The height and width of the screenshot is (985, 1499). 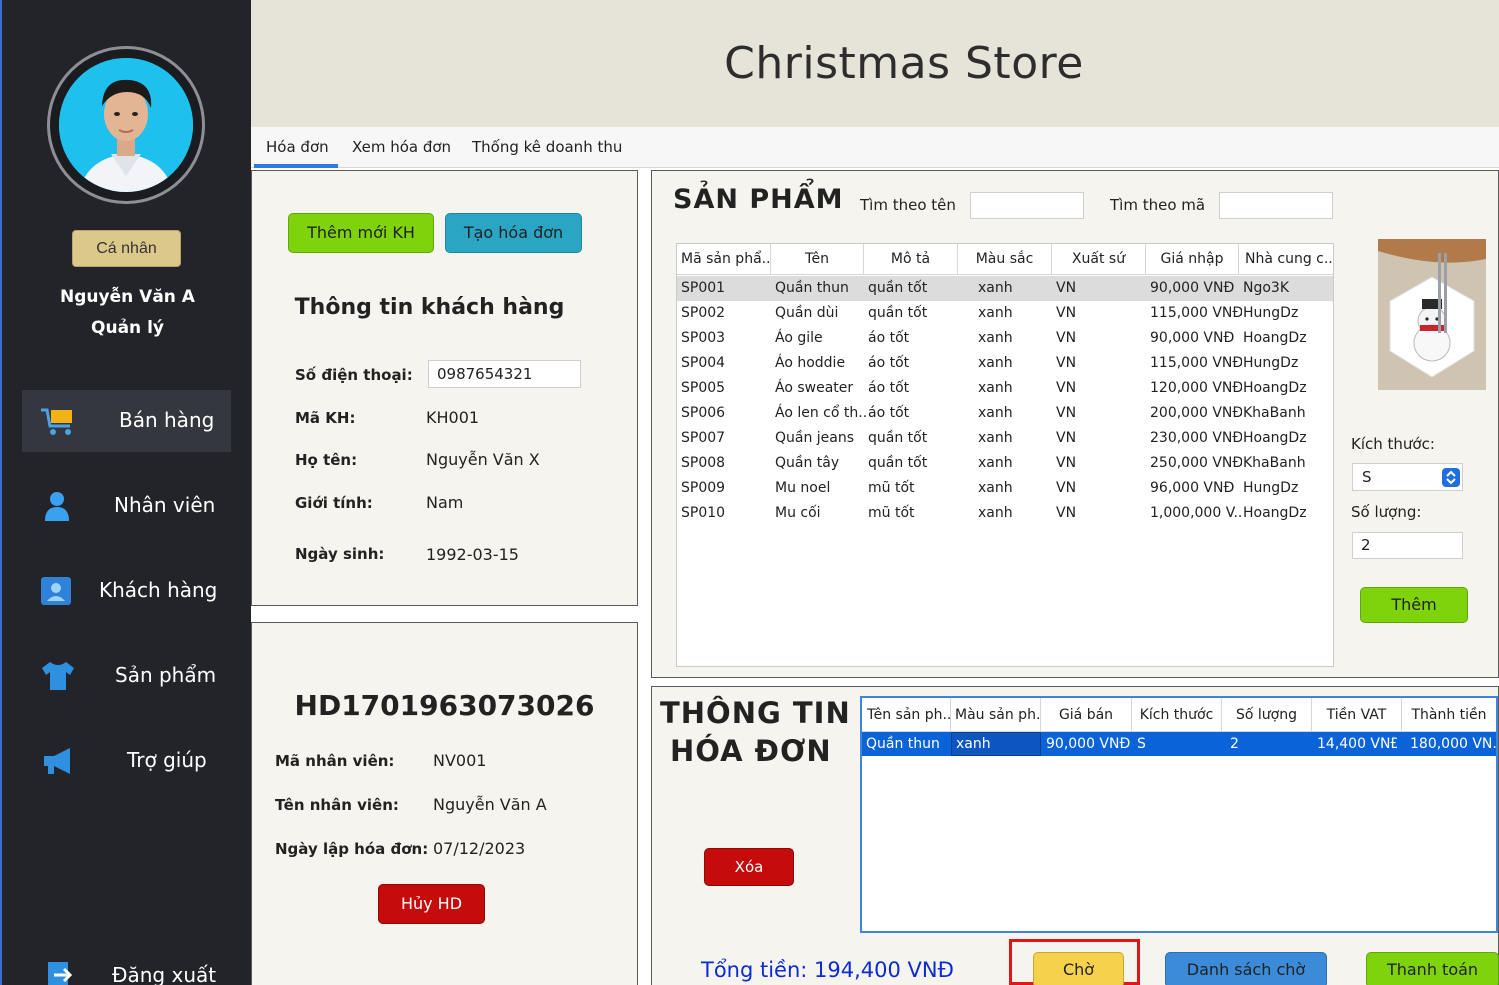 What do you see at coordinates (361, 233) in the screenshot?
I see `add-customer-button: Thêm mới KH` at bounding box center [361, 233].